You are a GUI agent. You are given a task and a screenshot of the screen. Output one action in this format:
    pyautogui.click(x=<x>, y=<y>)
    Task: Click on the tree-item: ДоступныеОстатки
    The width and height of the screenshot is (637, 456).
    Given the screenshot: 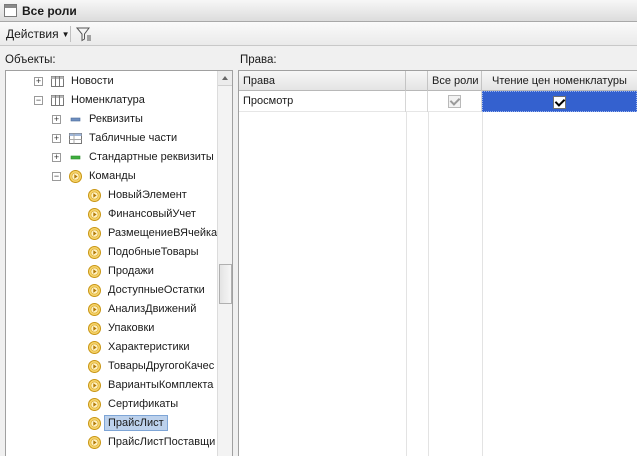 What is the action you would take?
    pyautogui.click(x=111, y=290)
    